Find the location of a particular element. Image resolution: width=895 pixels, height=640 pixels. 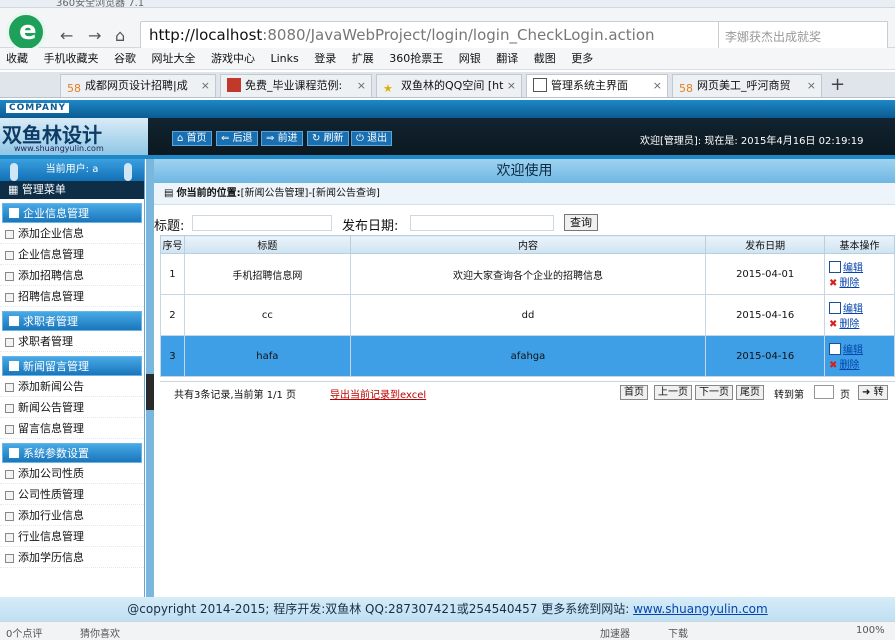

forward-button-label: 前进 is located at coordinates (287, 138).